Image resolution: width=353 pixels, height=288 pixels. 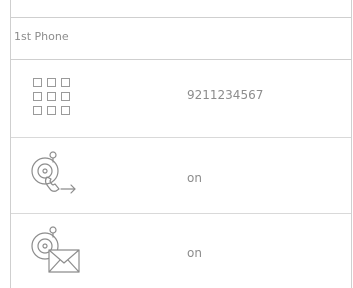 What do you see at coordinates (225, 95) in the screenshot?
I see `phone-number-value: 9211234567` at bounding box center [225, 95].